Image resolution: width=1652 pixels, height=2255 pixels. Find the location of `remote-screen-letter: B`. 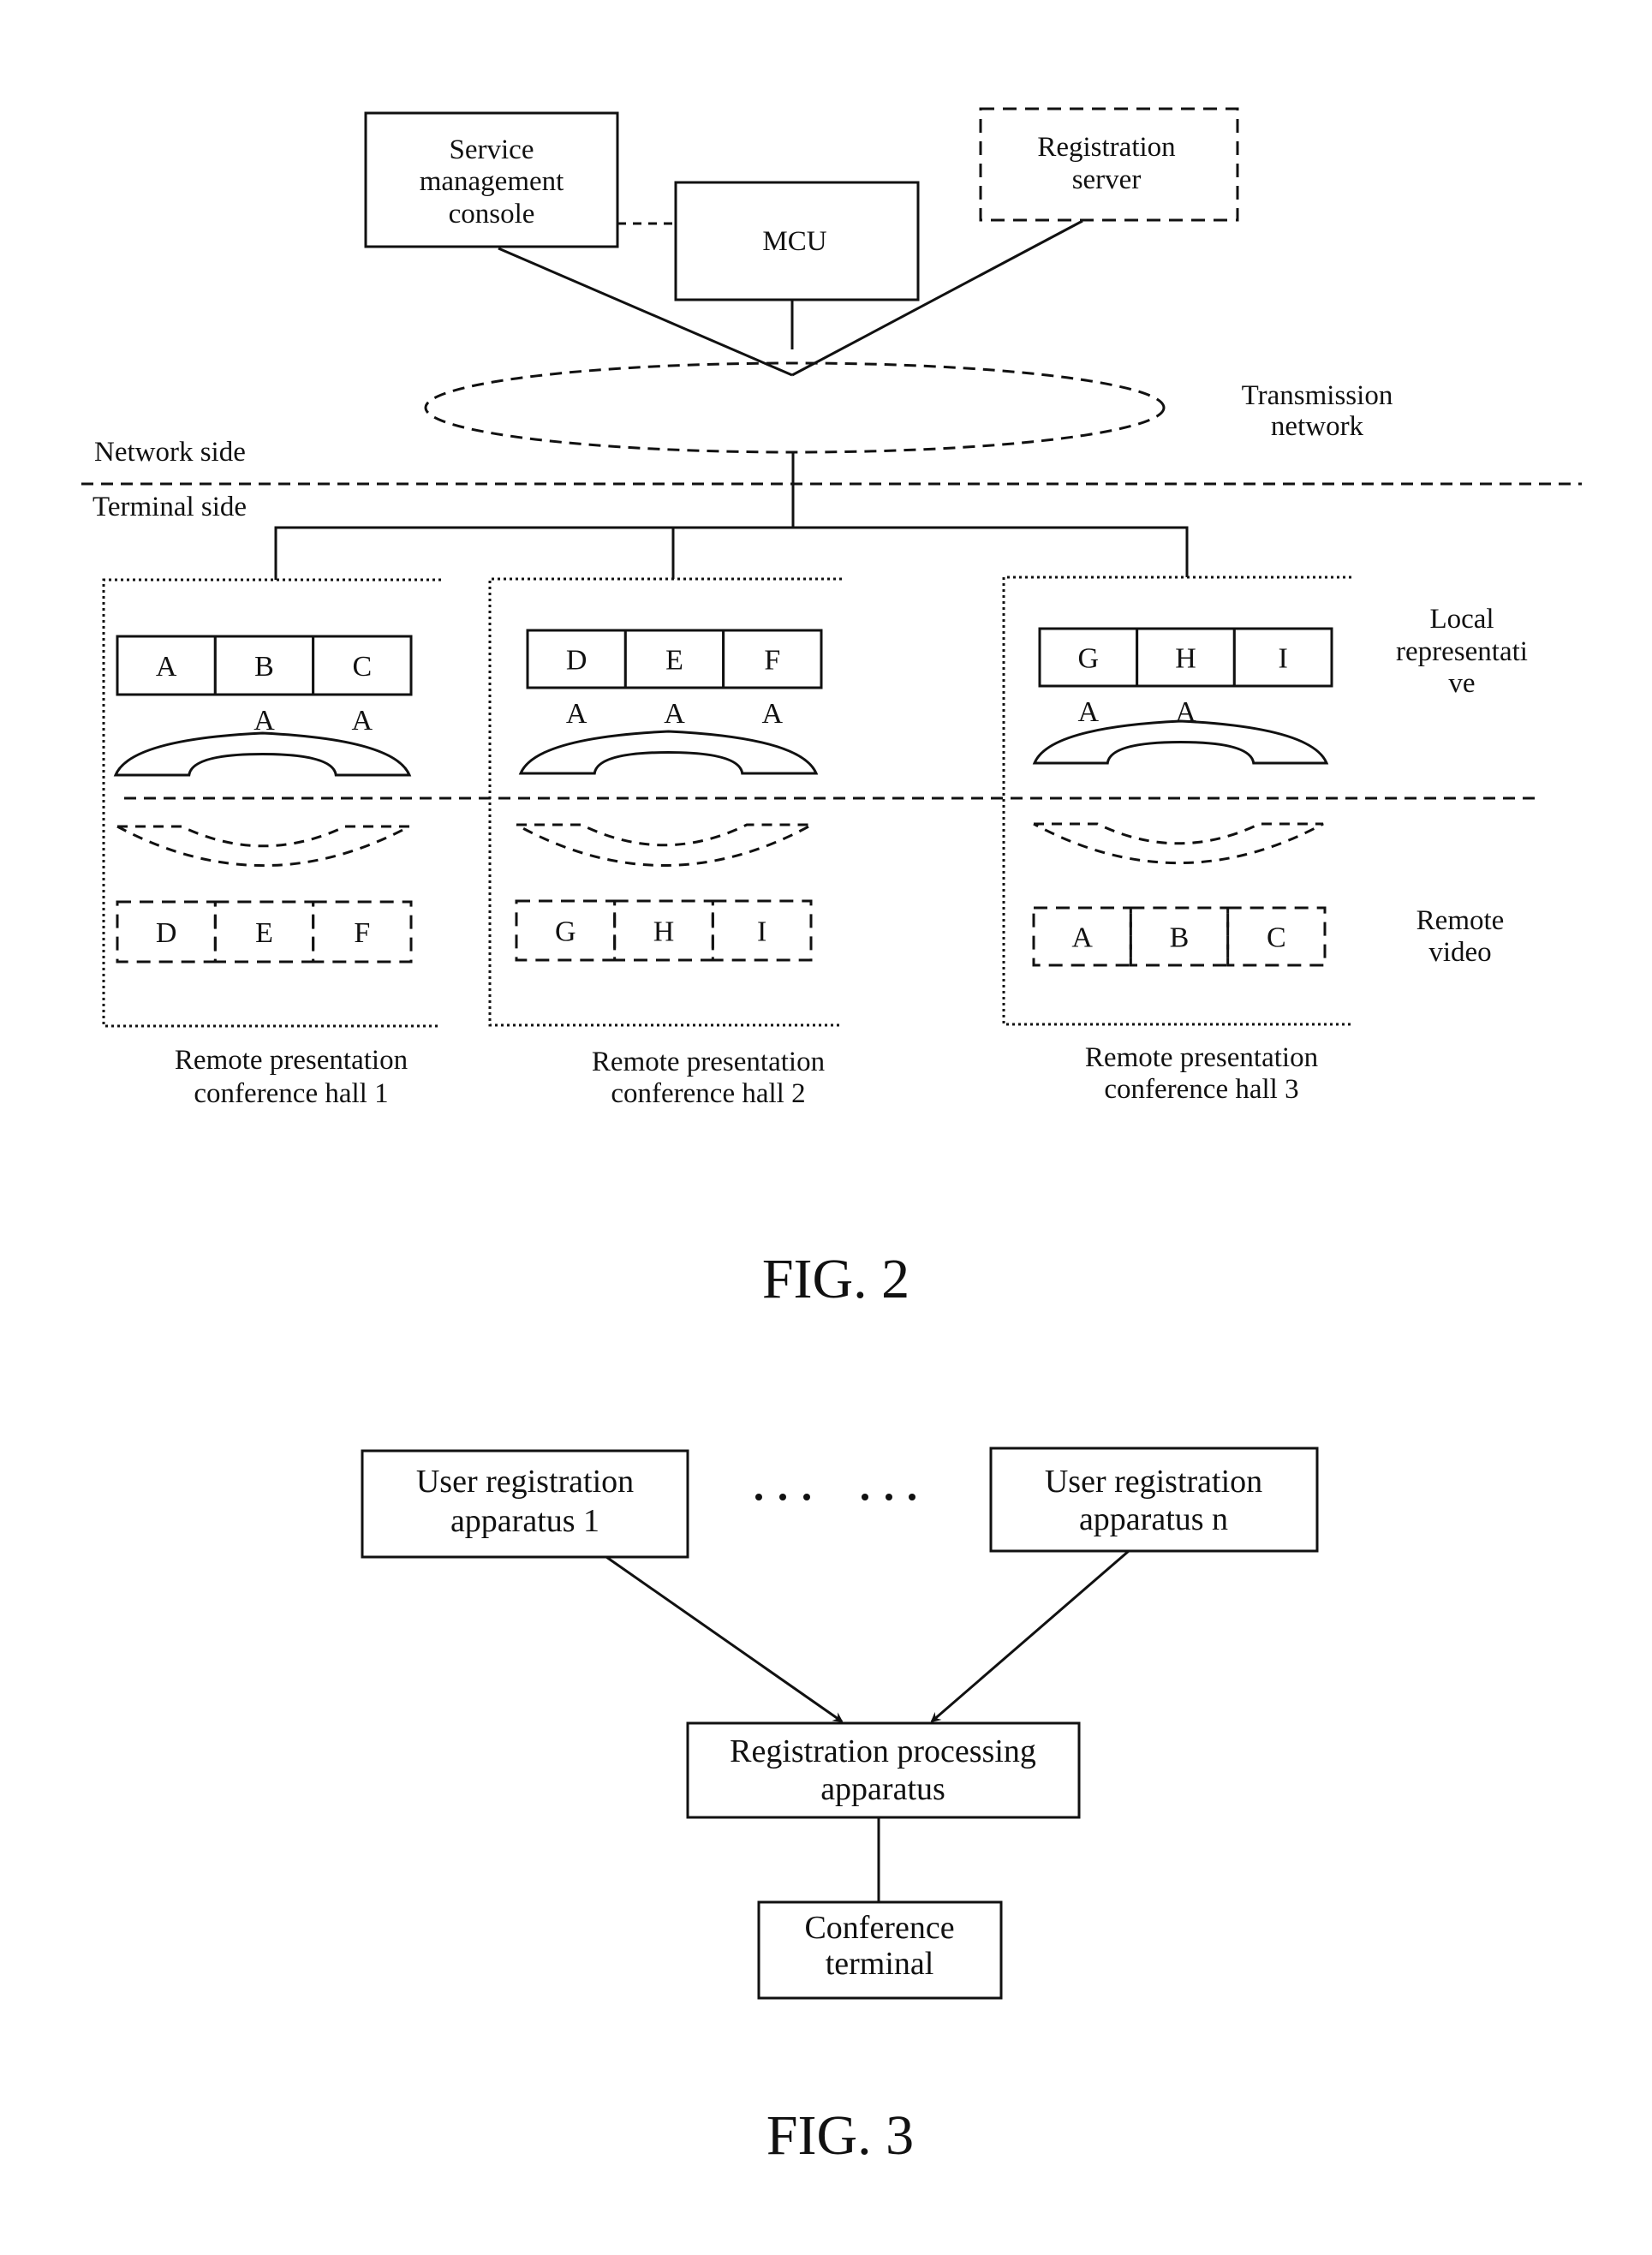

remote-screen-letter: B is located at coordinates (1180, 938).